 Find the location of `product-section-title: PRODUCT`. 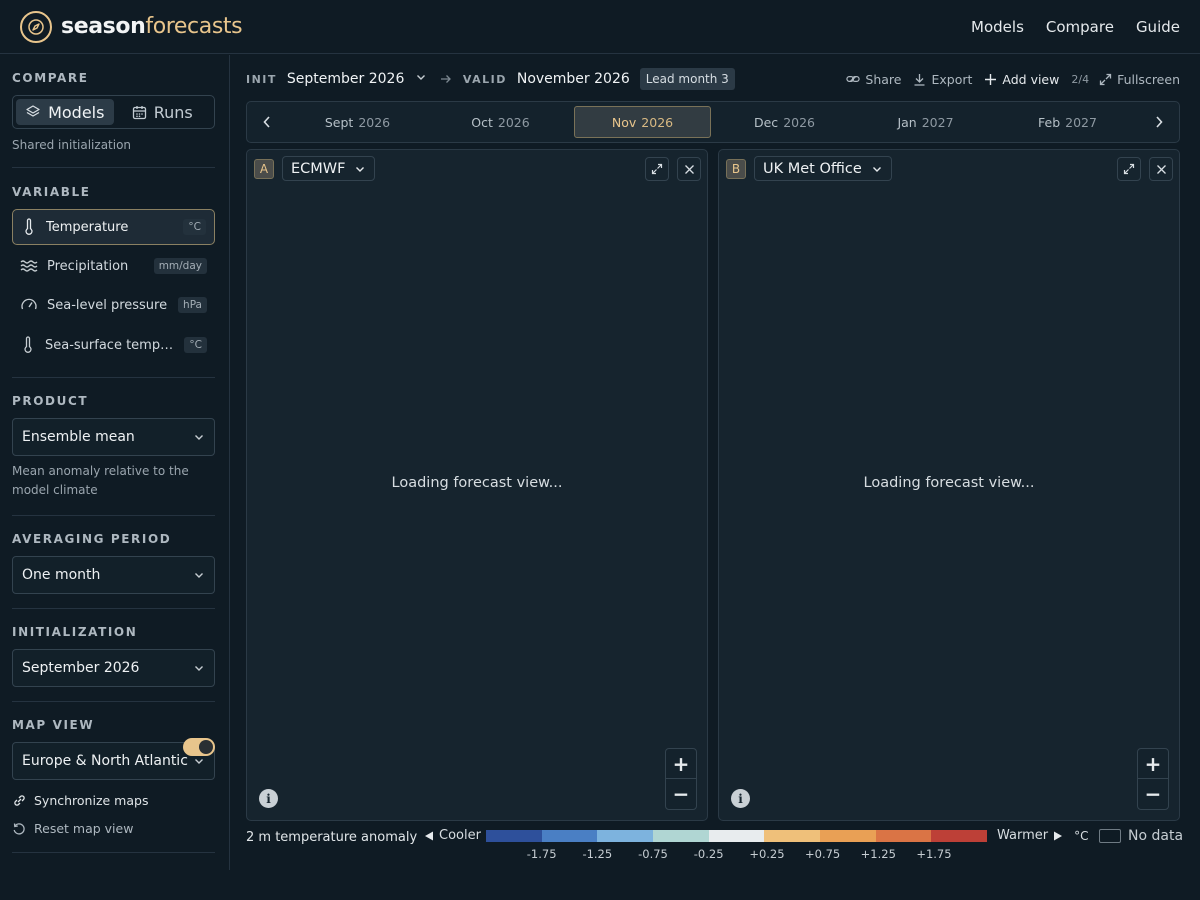

product-section-title: PRODUCT is located at coordinates (50, 401).